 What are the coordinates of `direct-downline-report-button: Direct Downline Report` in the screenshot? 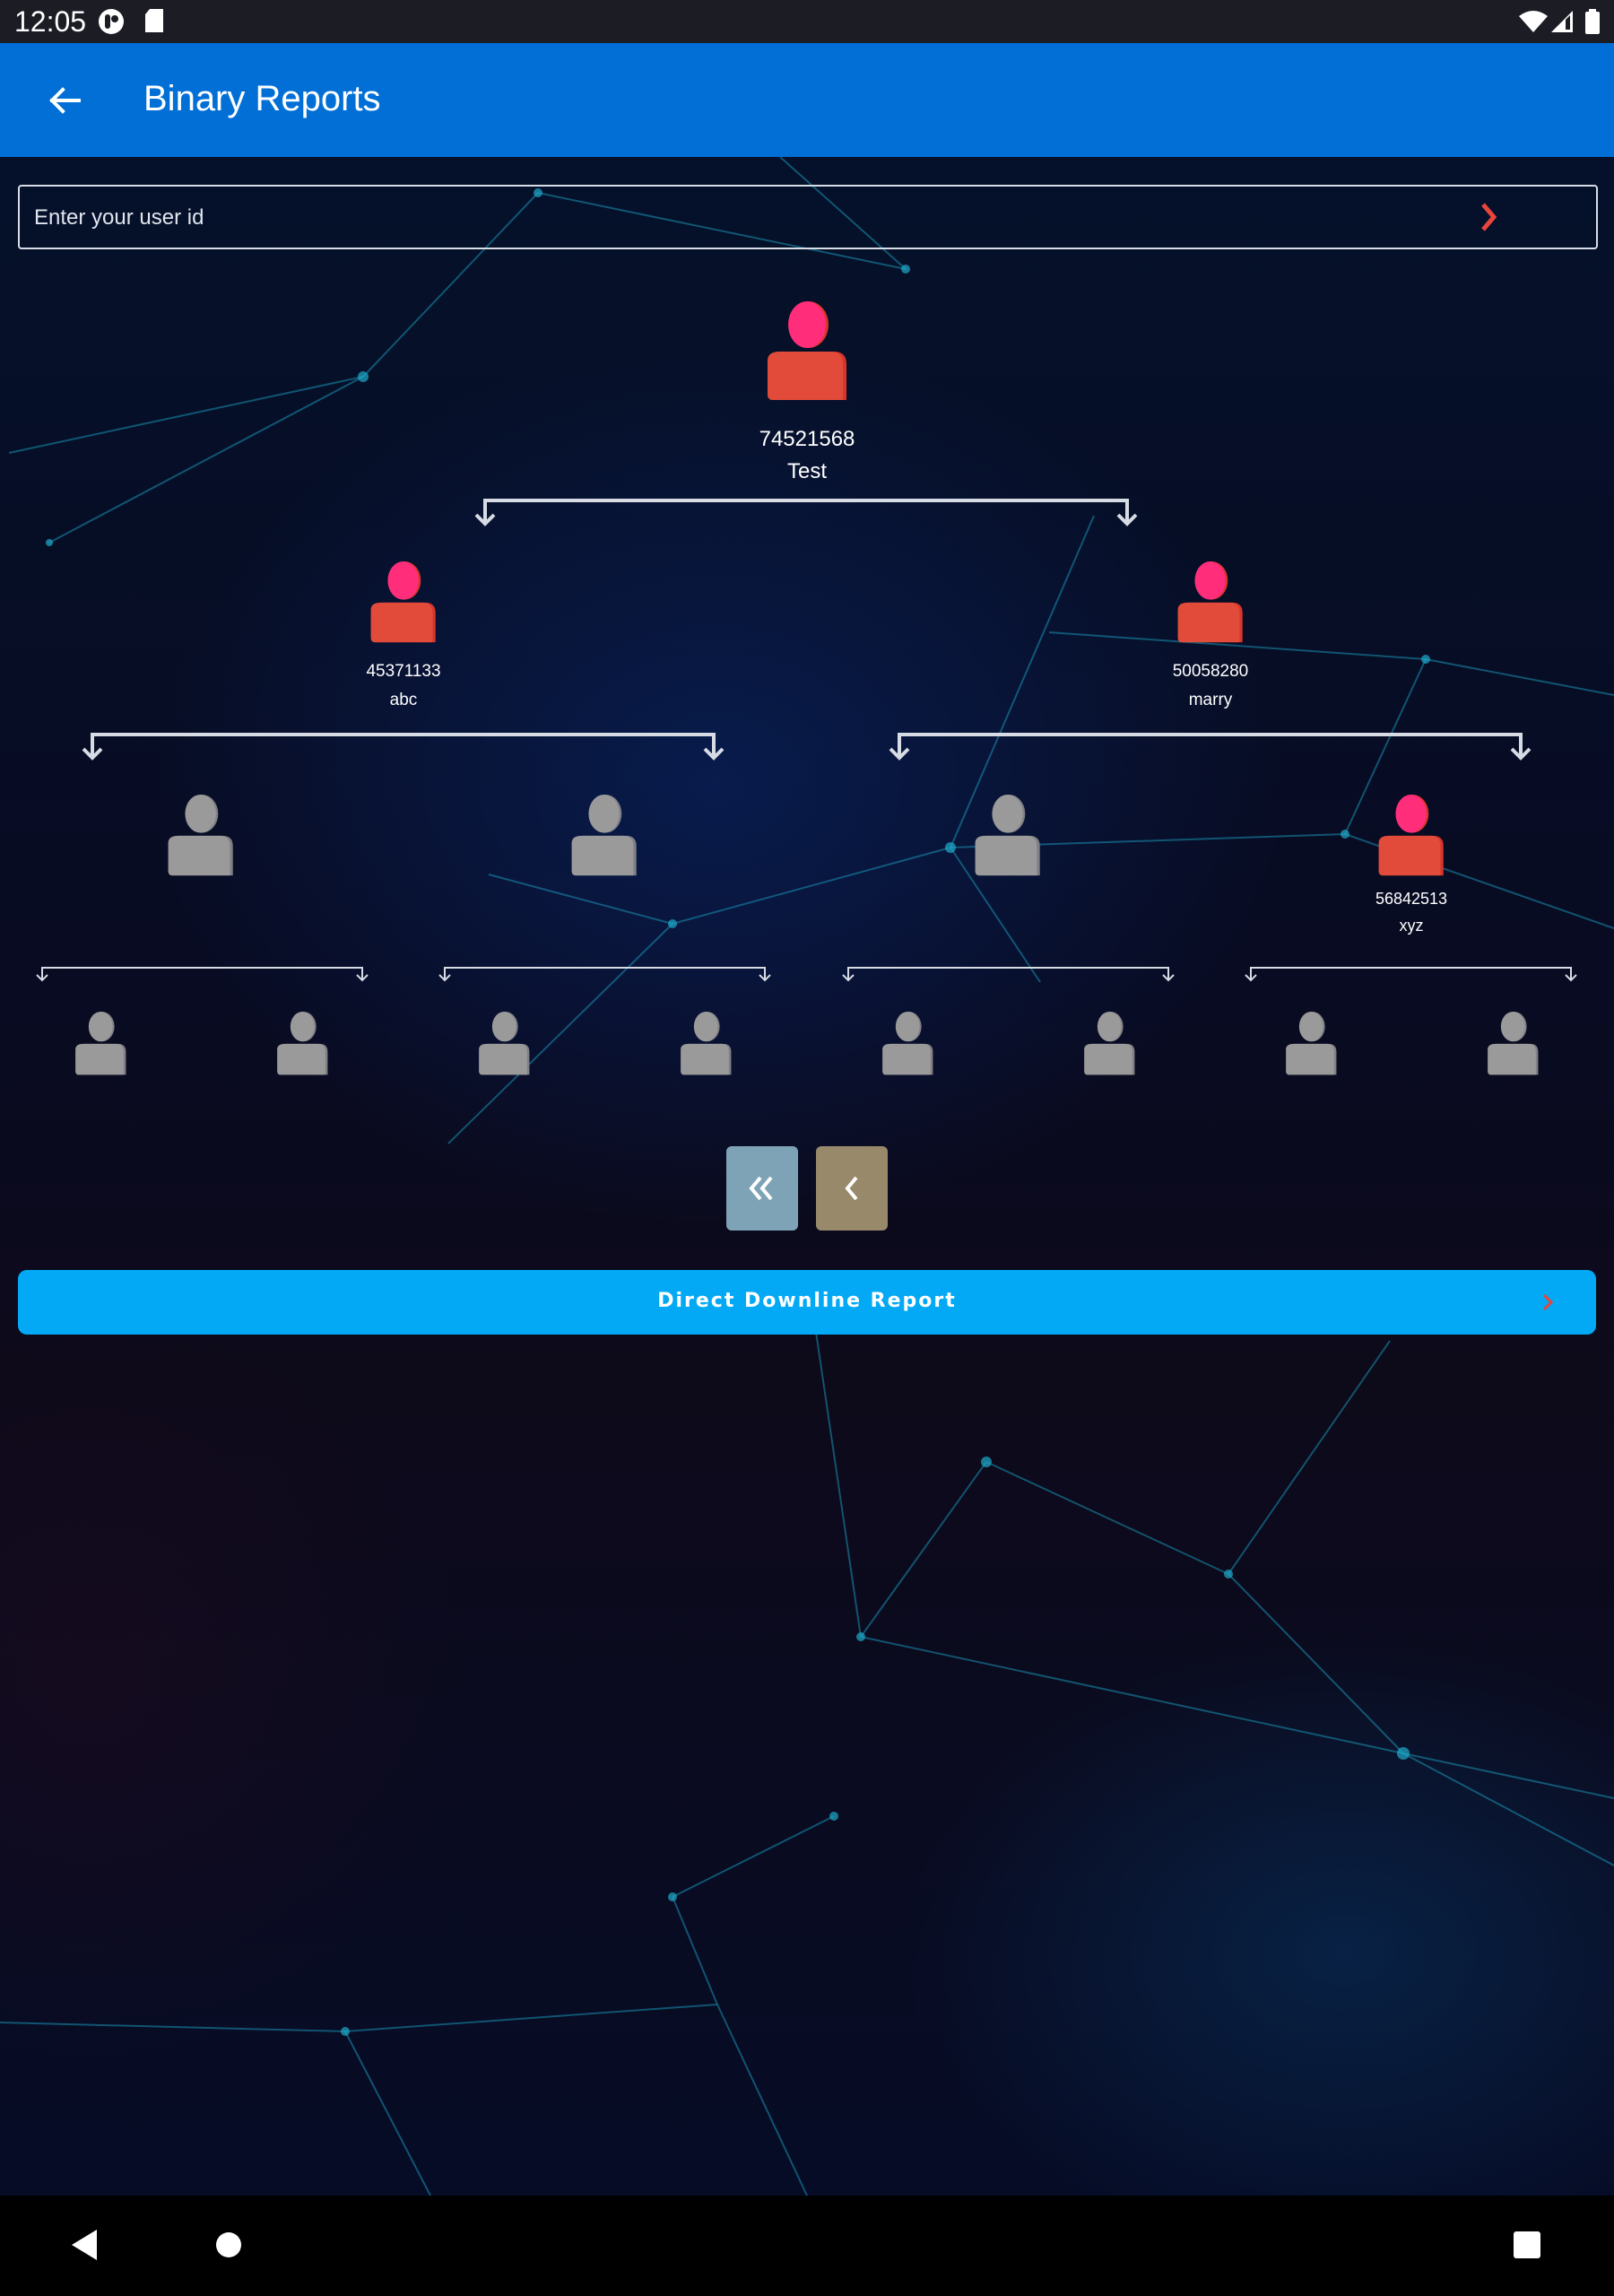 It's located at (807, 1302).